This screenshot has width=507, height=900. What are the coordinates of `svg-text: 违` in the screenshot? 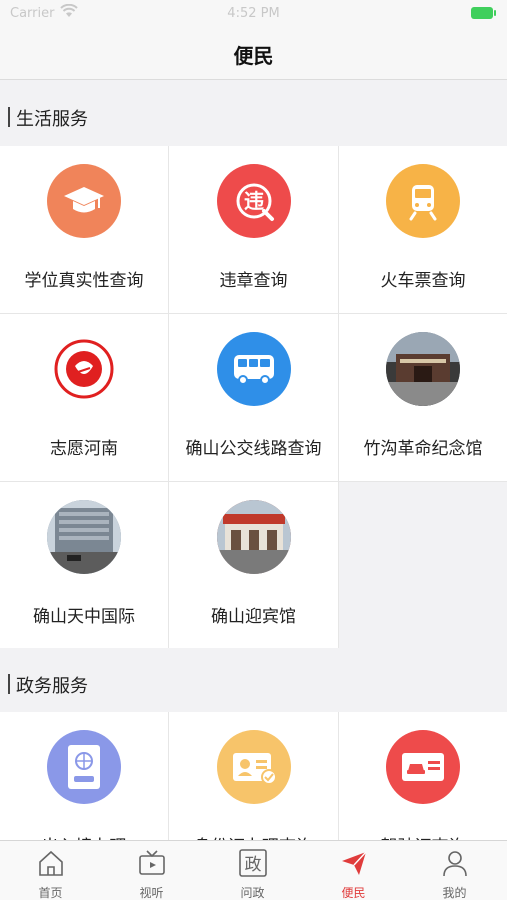 It's located at (254, 201).